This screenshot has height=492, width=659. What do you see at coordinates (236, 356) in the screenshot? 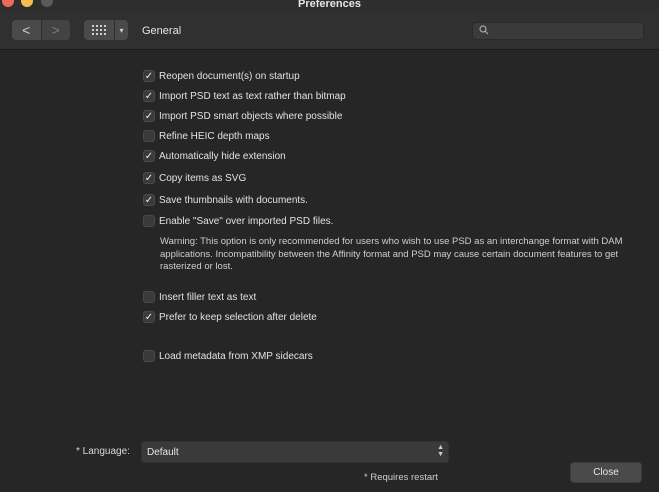
I see `option-label: Load metadata from XMP sidecars` at bounding box center [236, 356].